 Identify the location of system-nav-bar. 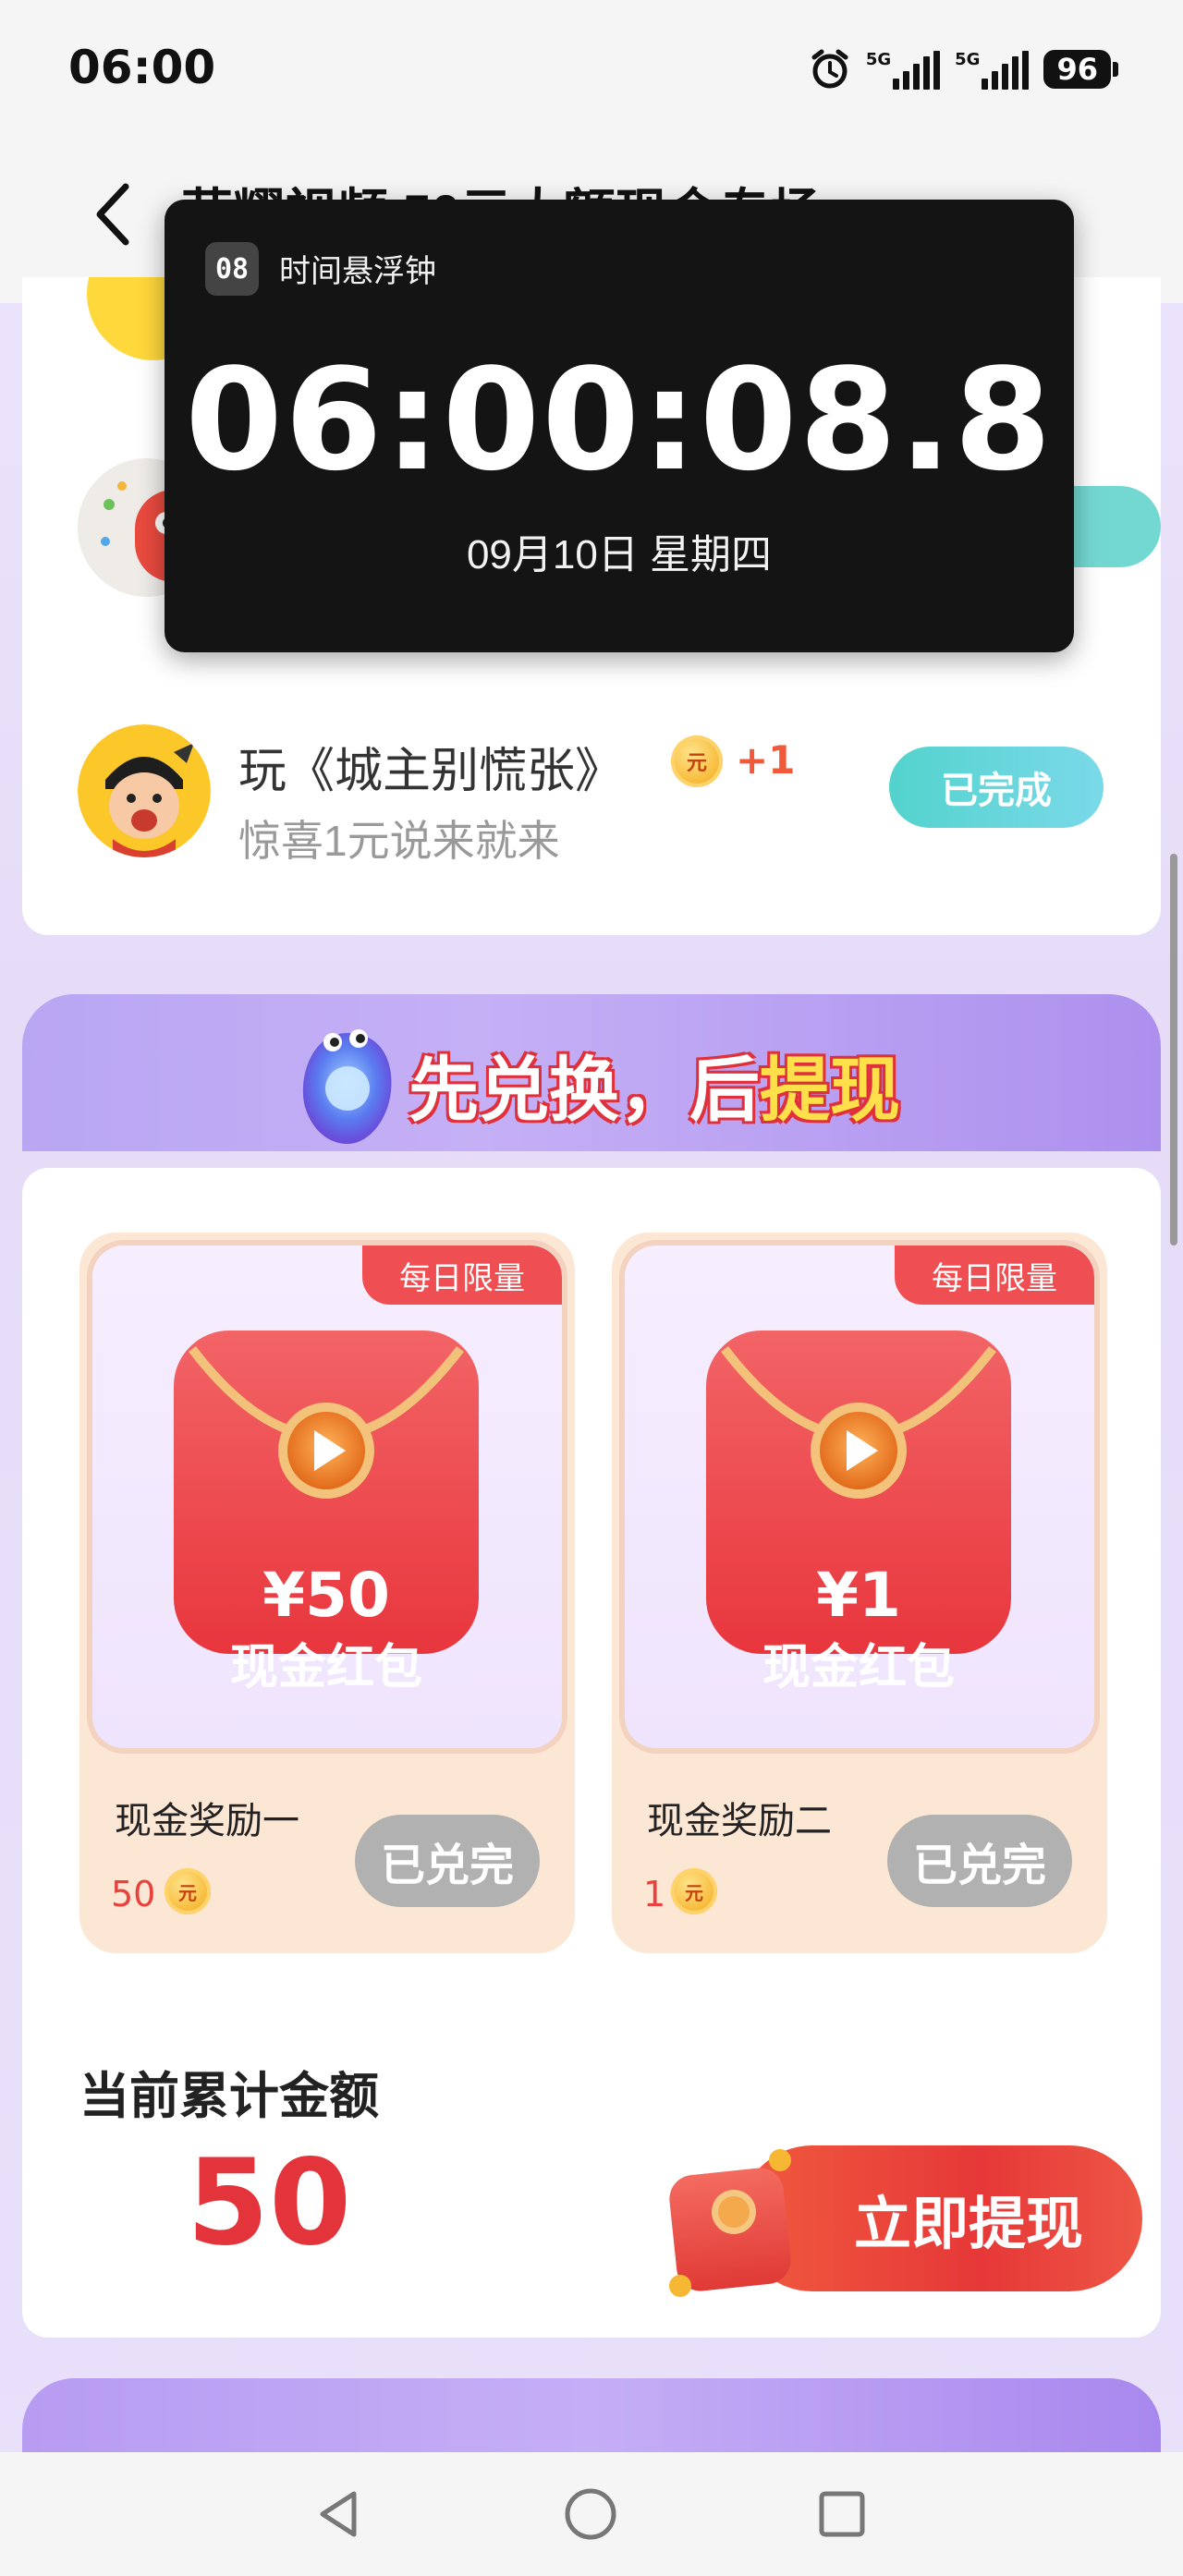
(592, 2514).